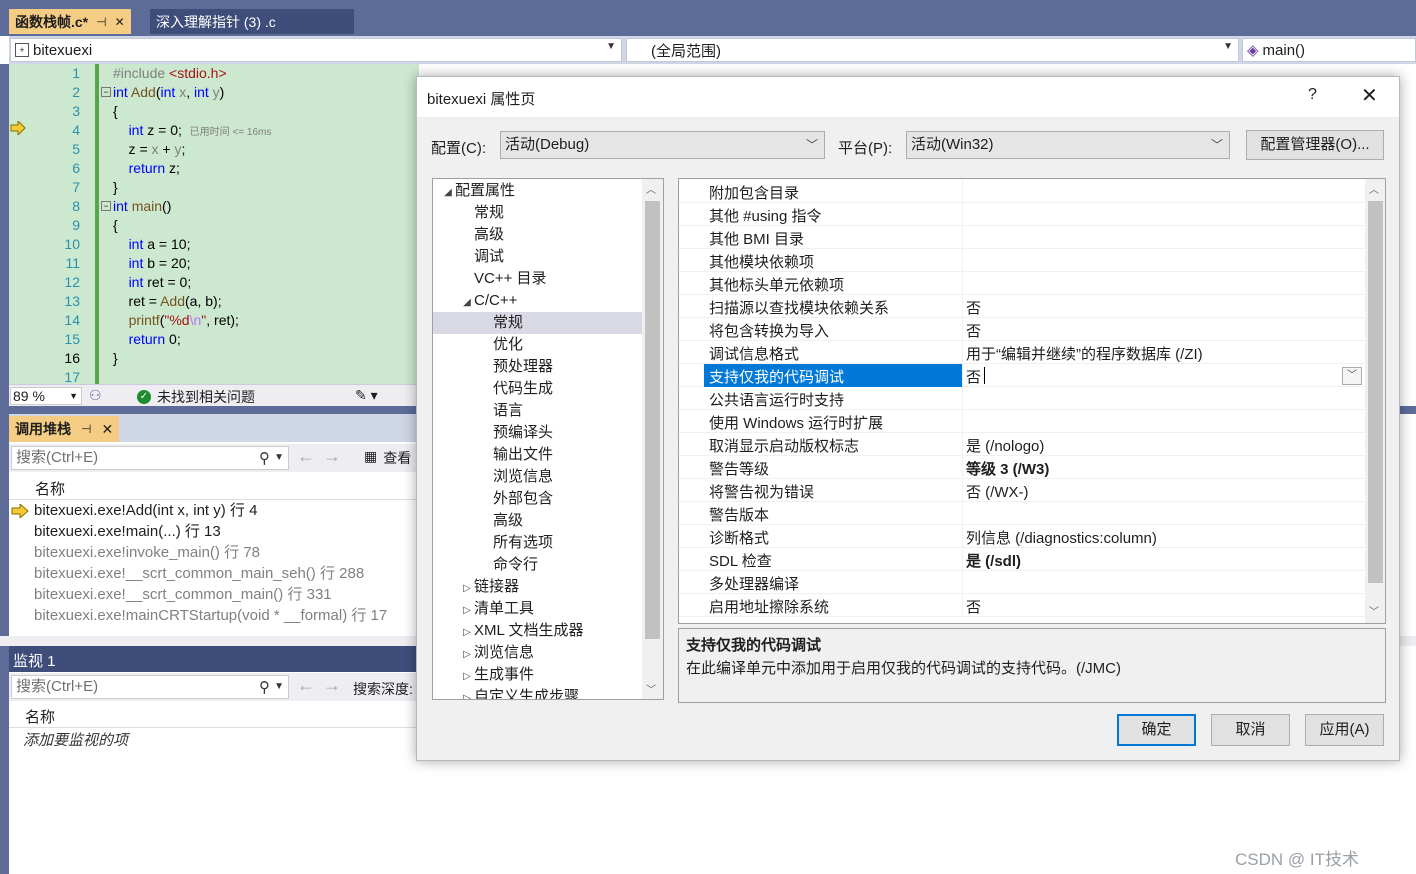 Image resolution: width=1416 pixels, height=874 pixels. Describe the element at coordinates (40, 716) in the screenshot. I see `column-name-header: 名称` at that location.